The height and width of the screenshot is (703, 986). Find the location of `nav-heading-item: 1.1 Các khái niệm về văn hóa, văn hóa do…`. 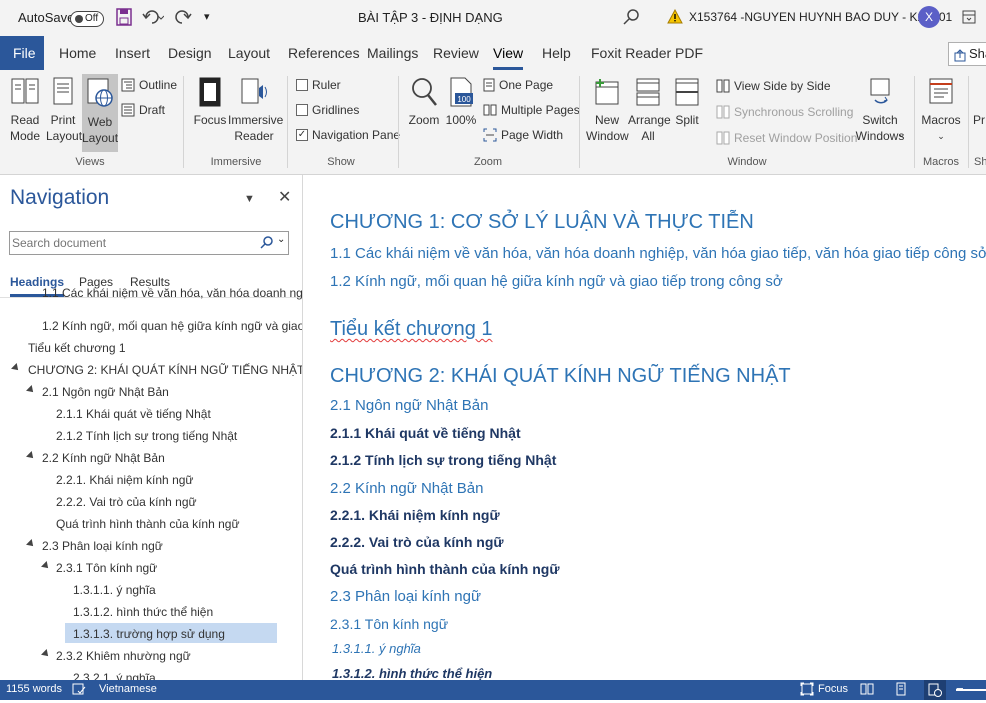

nav-heading-item: 1.1 Các khái niệm về văn hóa, văn hóa do… is located at coordinates (151, 299).